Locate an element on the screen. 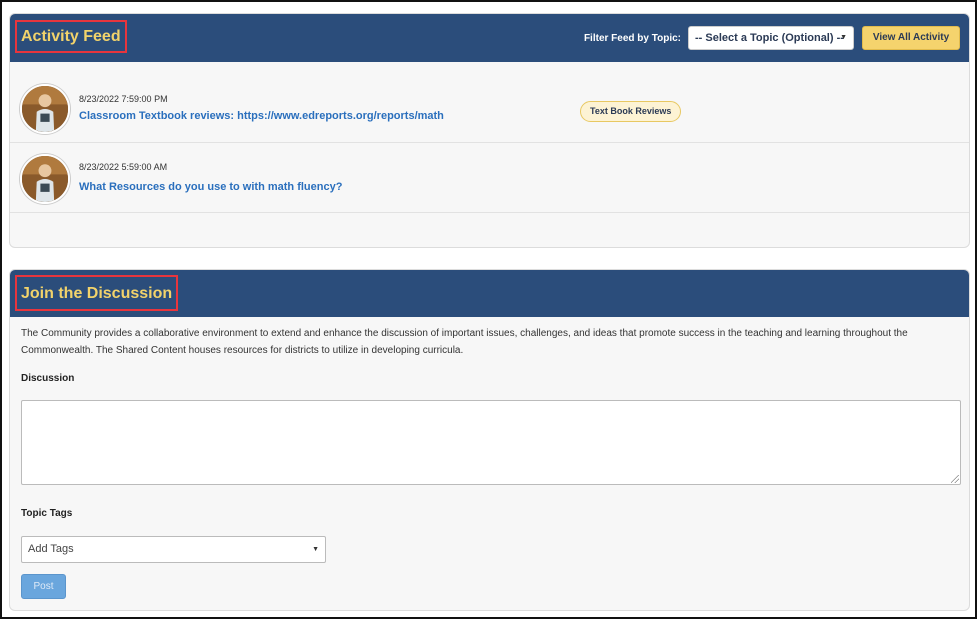  topic-tags-label: Topic Tags is located at coordinates (47, 513).